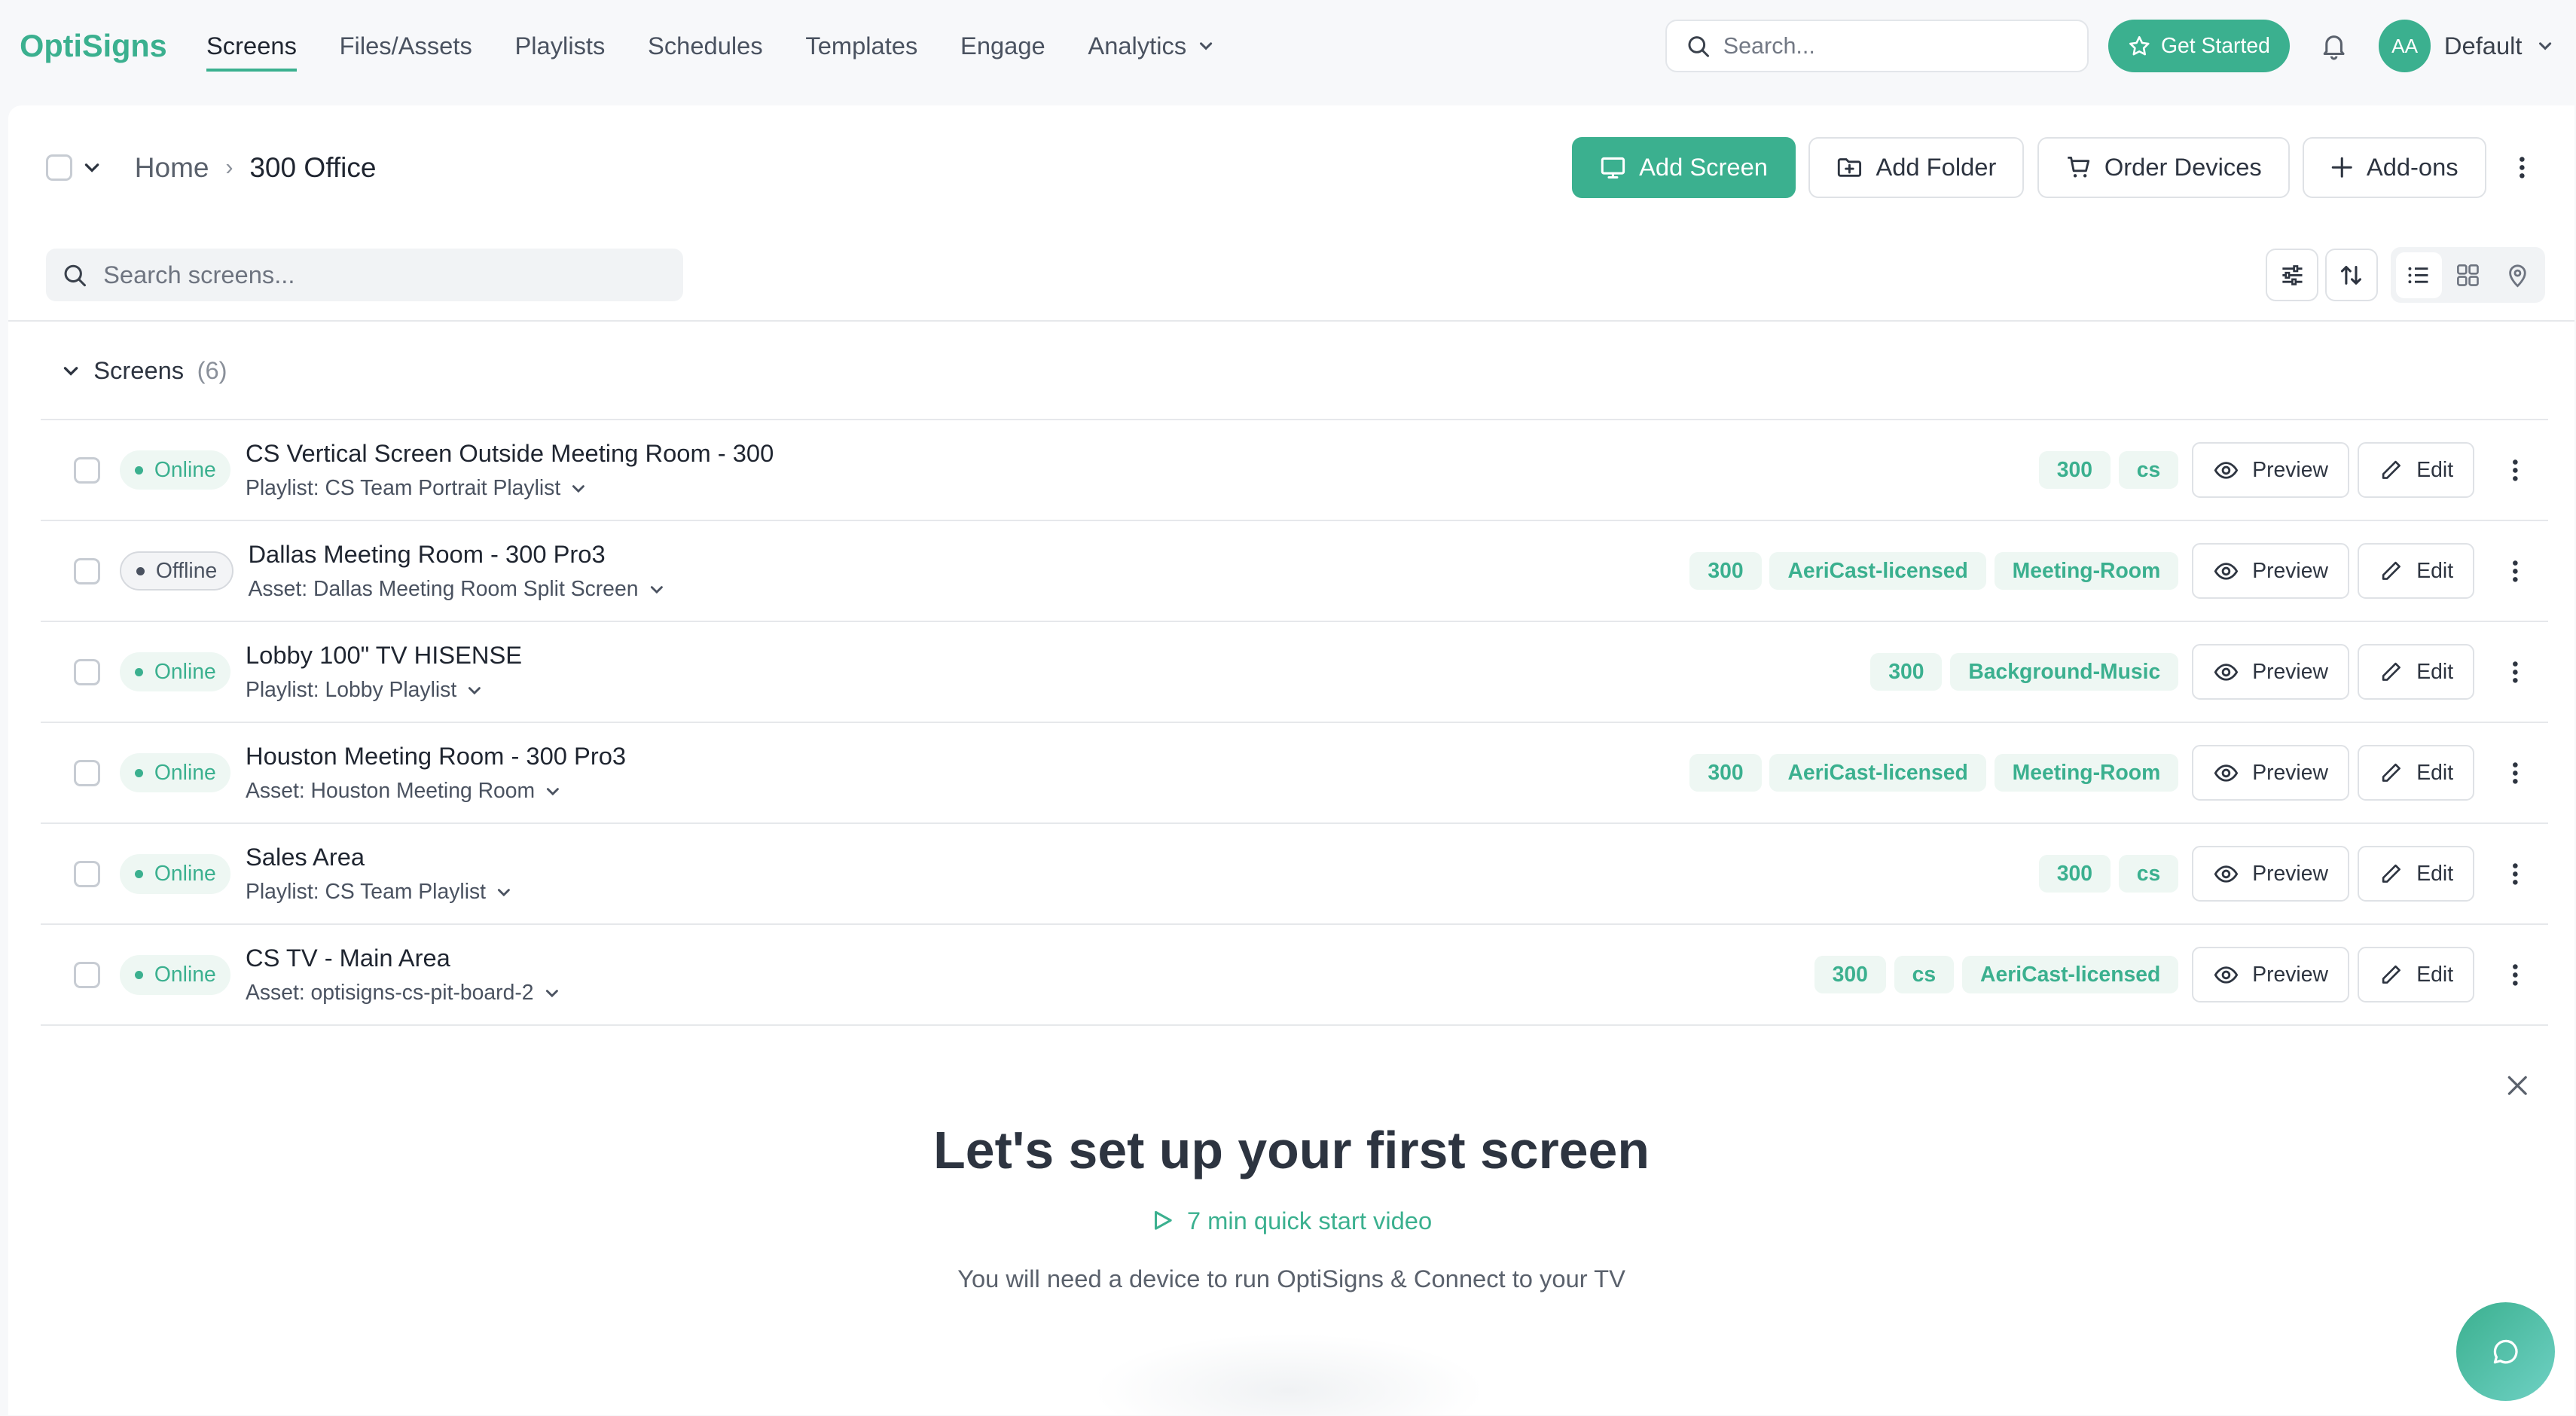  What do you see at coordinates (379, 892) in the screenshot?
I see `screen-content-selector: Playlist: CS Team Playlist` at bounding box center [379, 892].